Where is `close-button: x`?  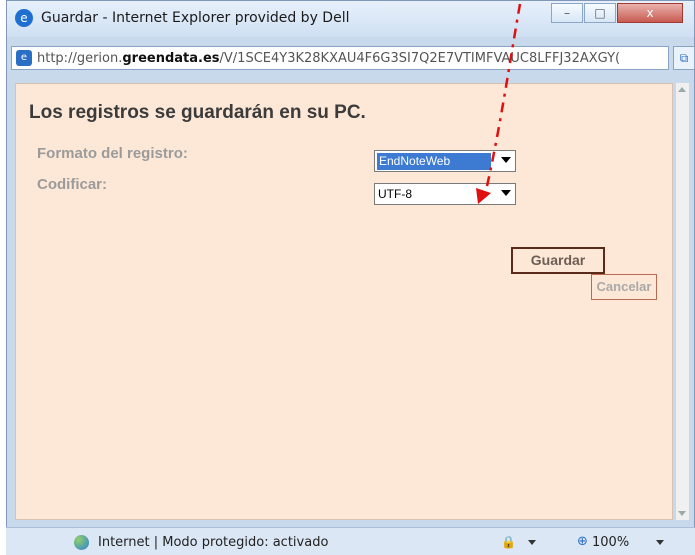 close-button: x is located at coordinates (650, 13).